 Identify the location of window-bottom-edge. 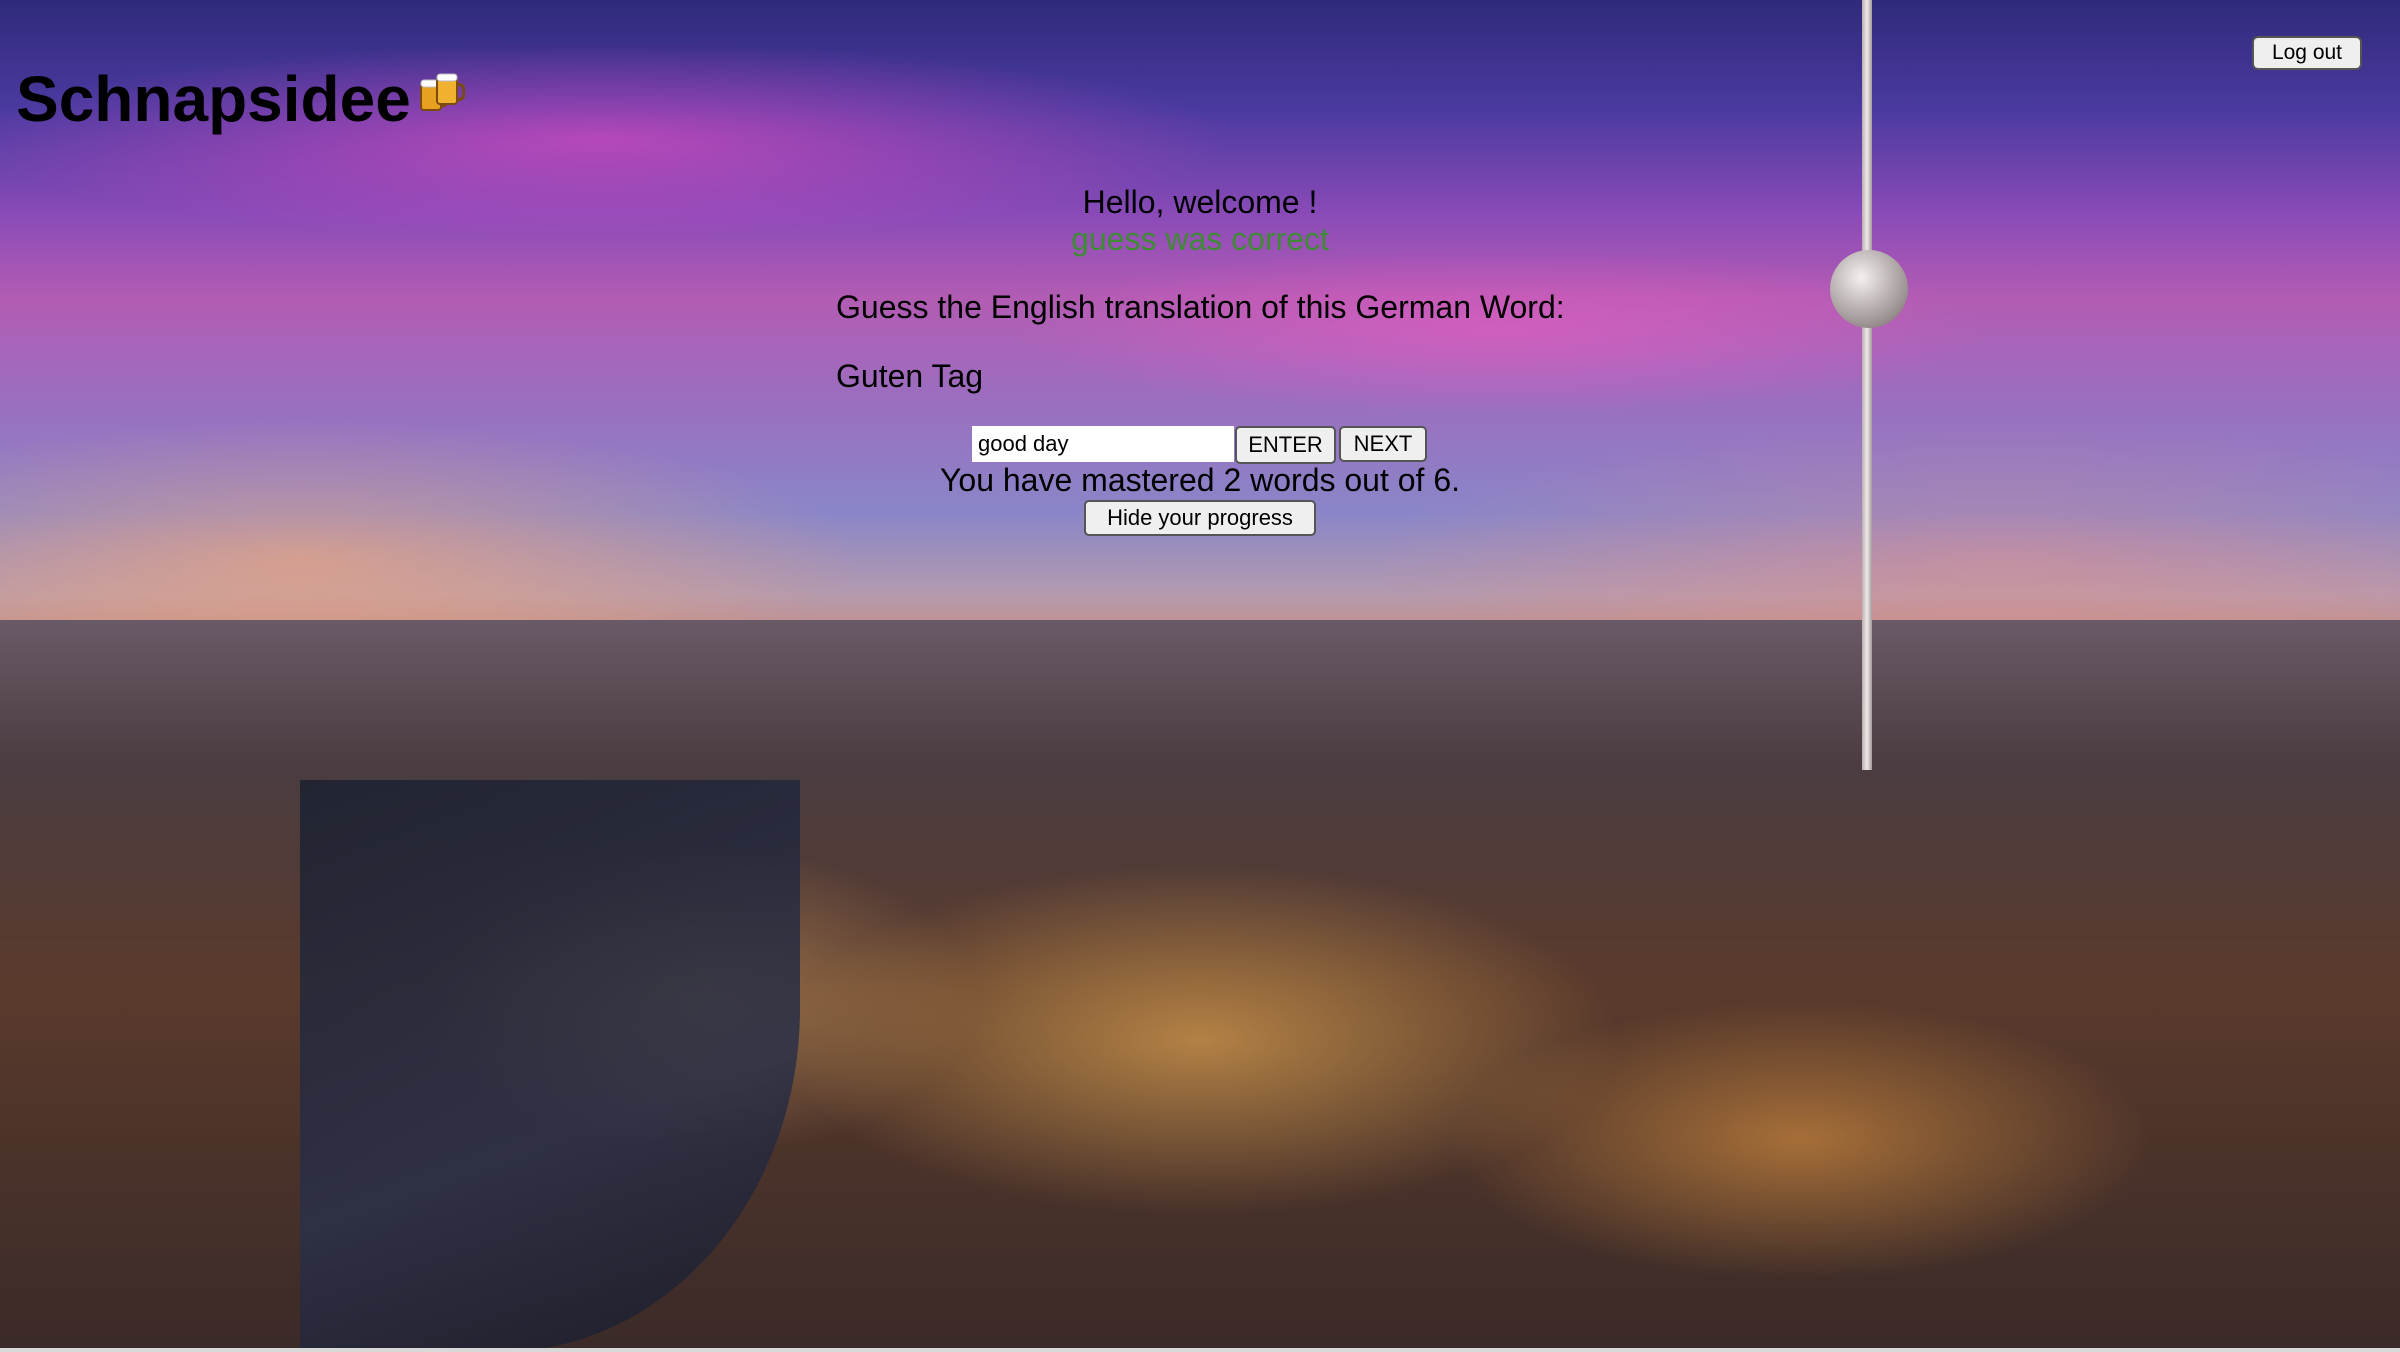
(1200, 1350).